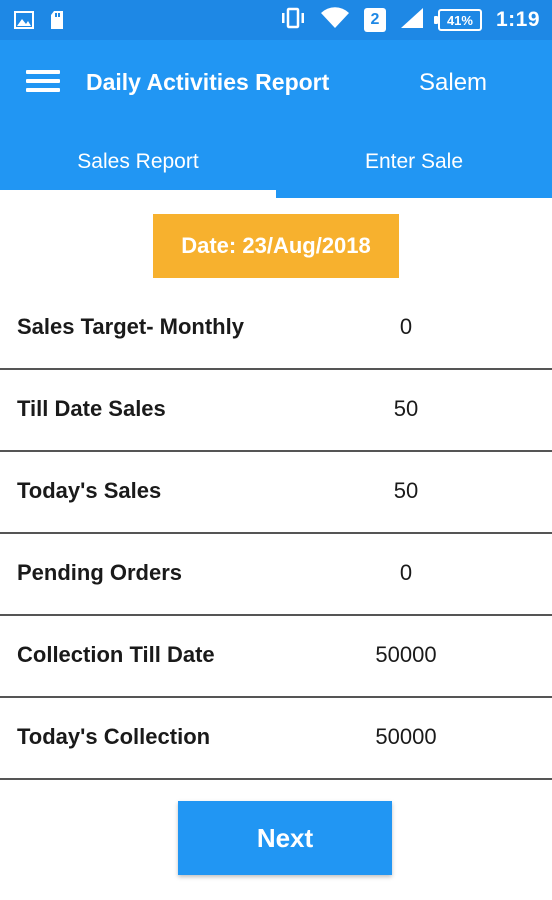  I want to click on sim-slot-badge: 2, so click(374, 20).